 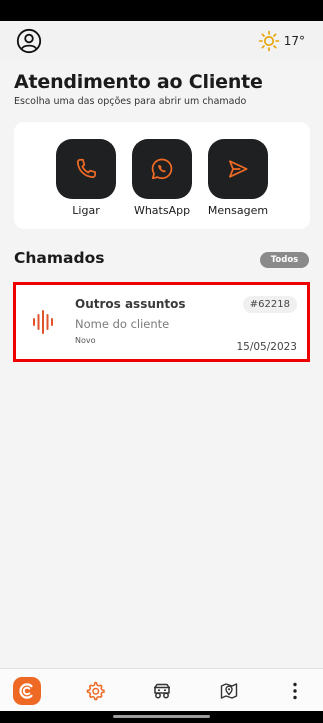 I want to click on message-action: Mensagem, so click(x=238, y=178).